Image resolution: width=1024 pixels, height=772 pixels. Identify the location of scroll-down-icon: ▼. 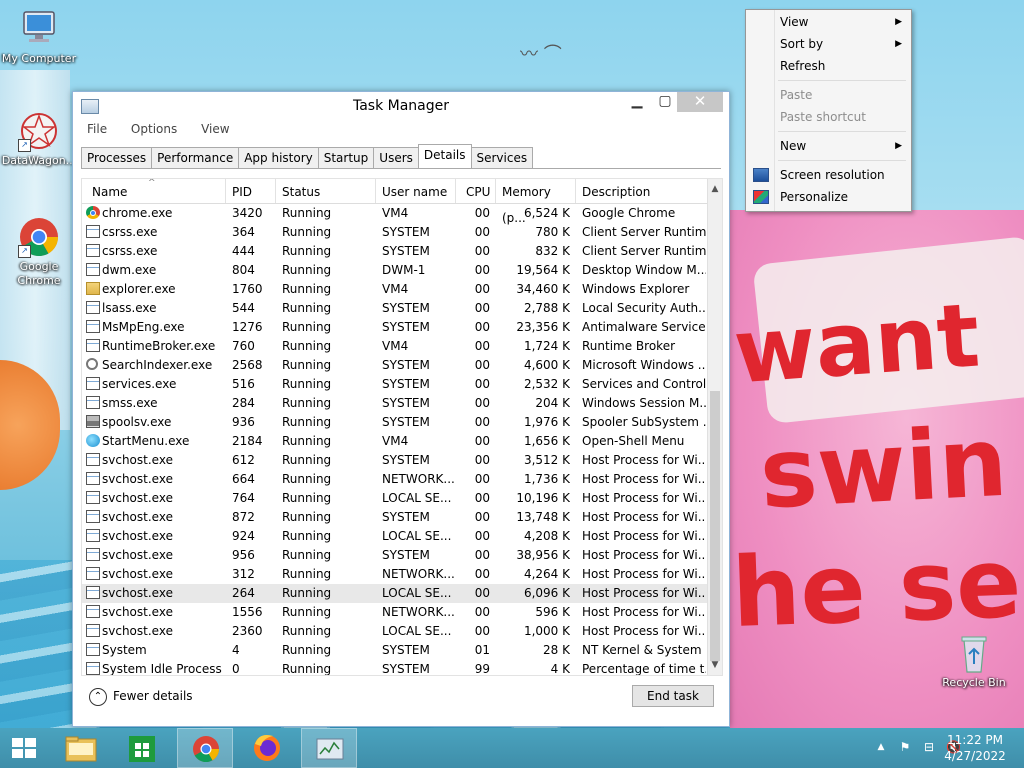
(715, 665).